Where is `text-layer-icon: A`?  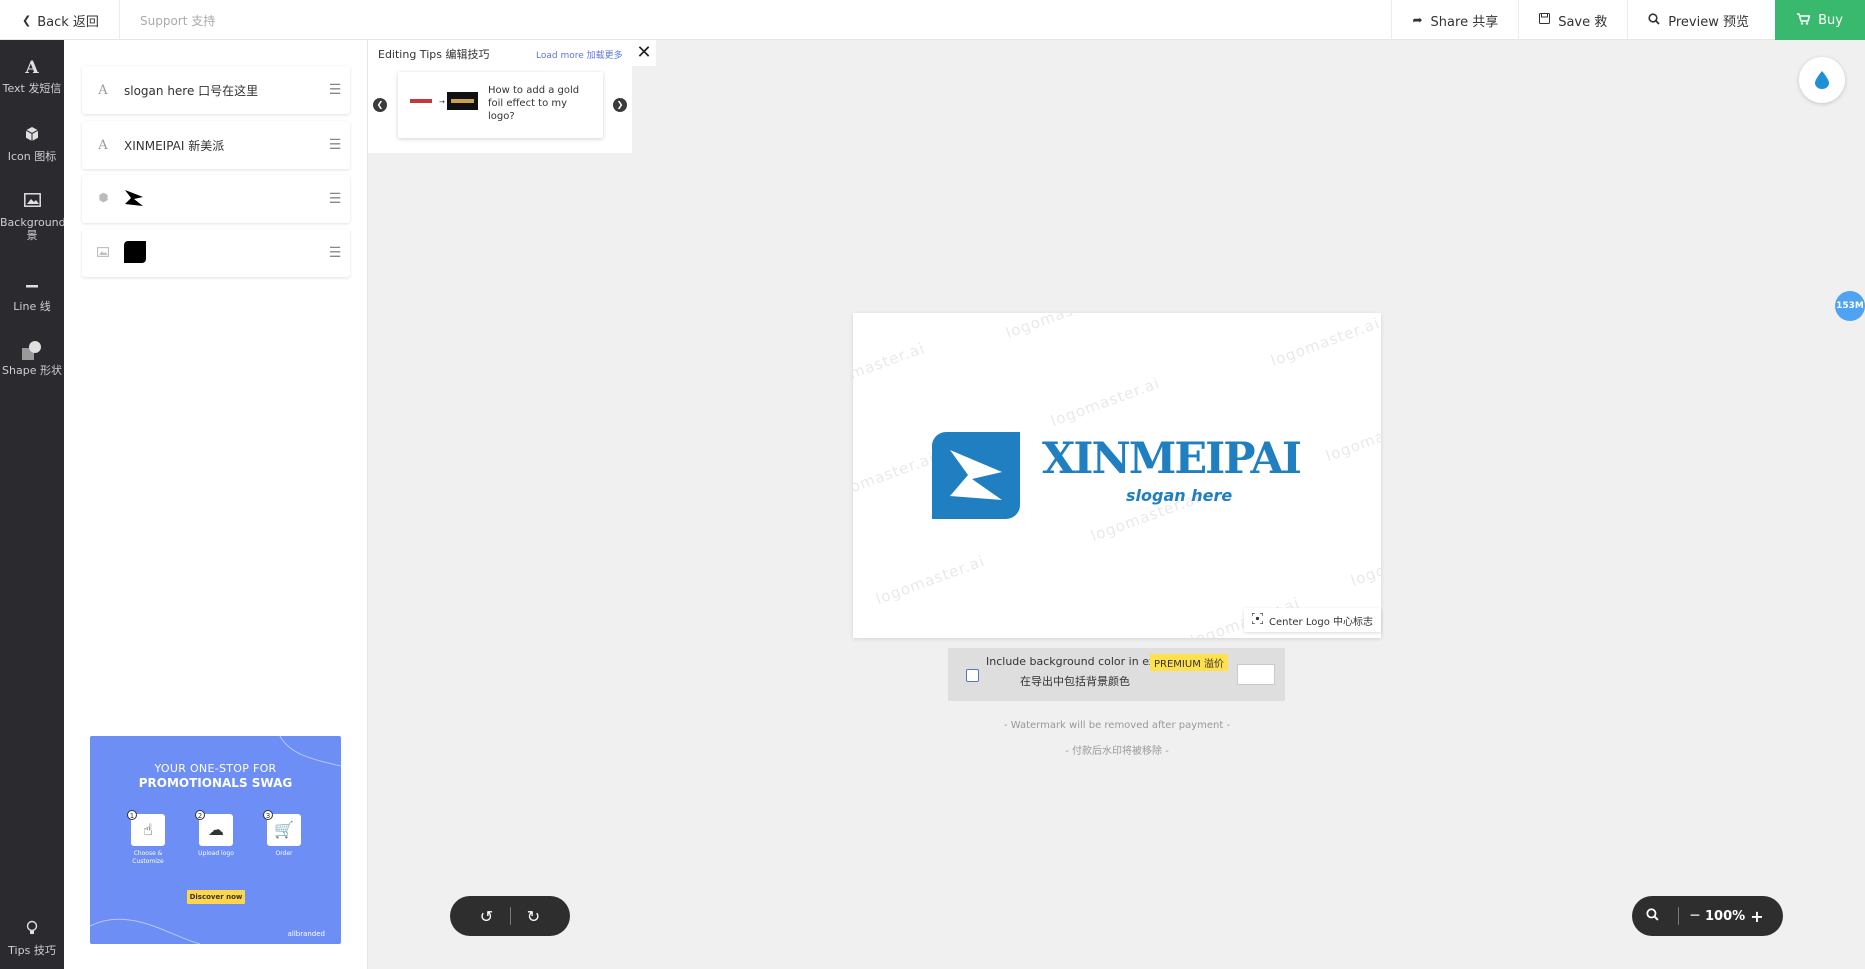
text-layer-icon: A is located at coordinates (103, 90).